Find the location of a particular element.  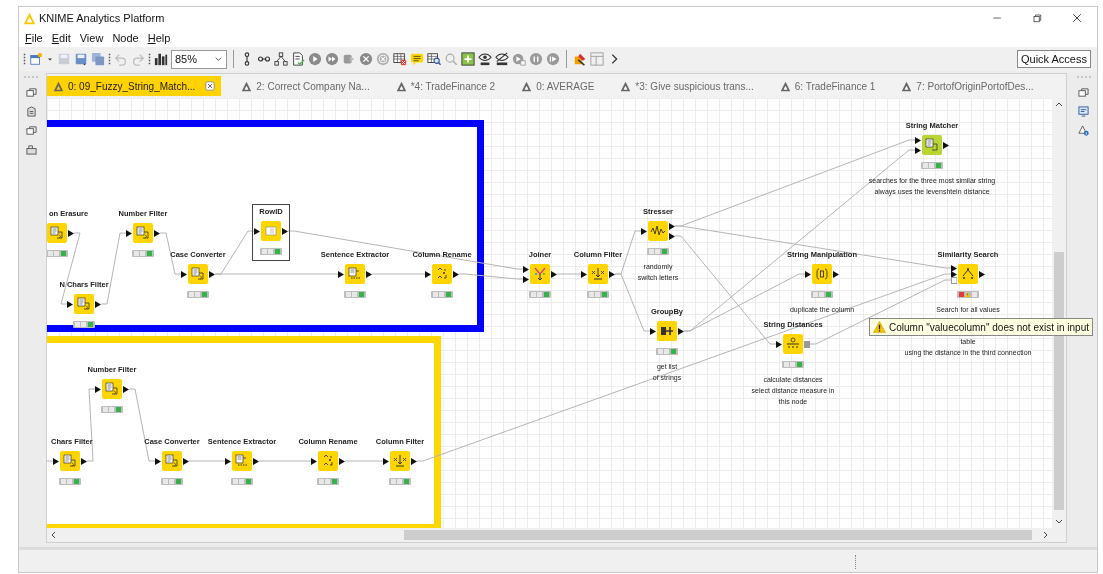

app-logo-icon is located at coordinates (29, 18).